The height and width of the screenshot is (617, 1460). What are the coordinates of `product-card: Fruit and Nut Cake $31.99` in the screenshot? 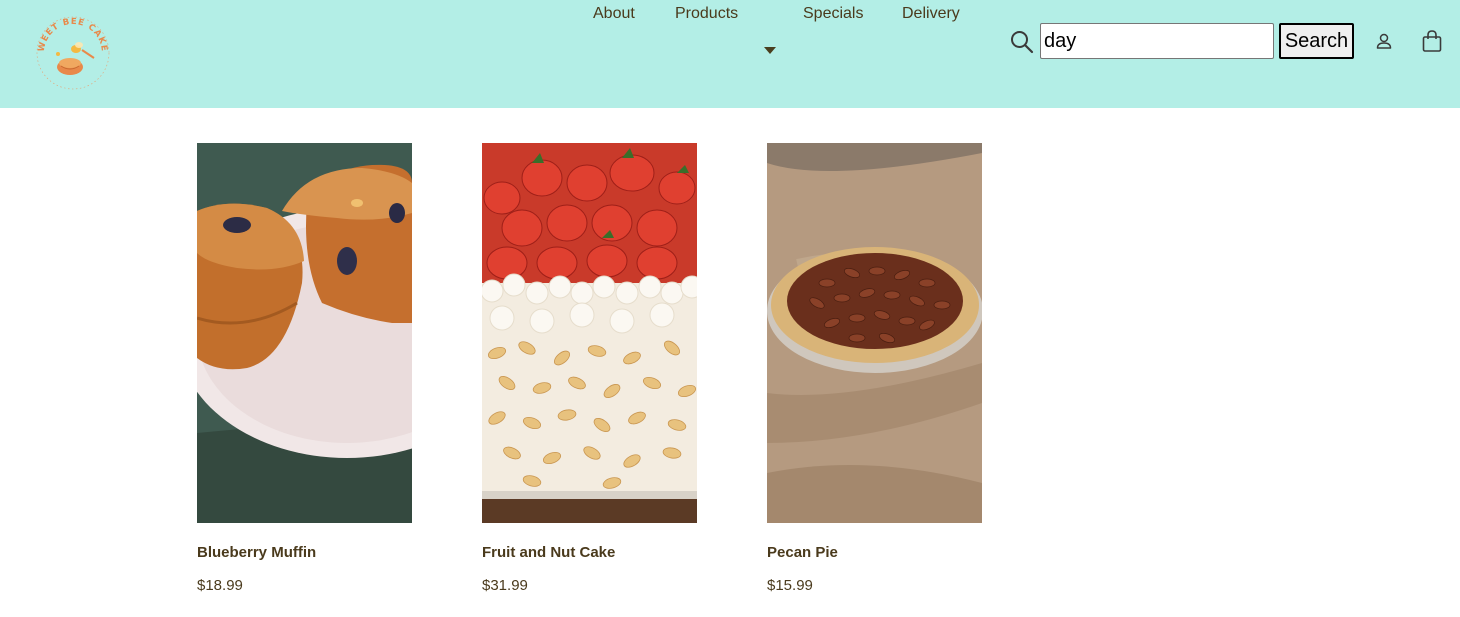 It's located at (589, 369).